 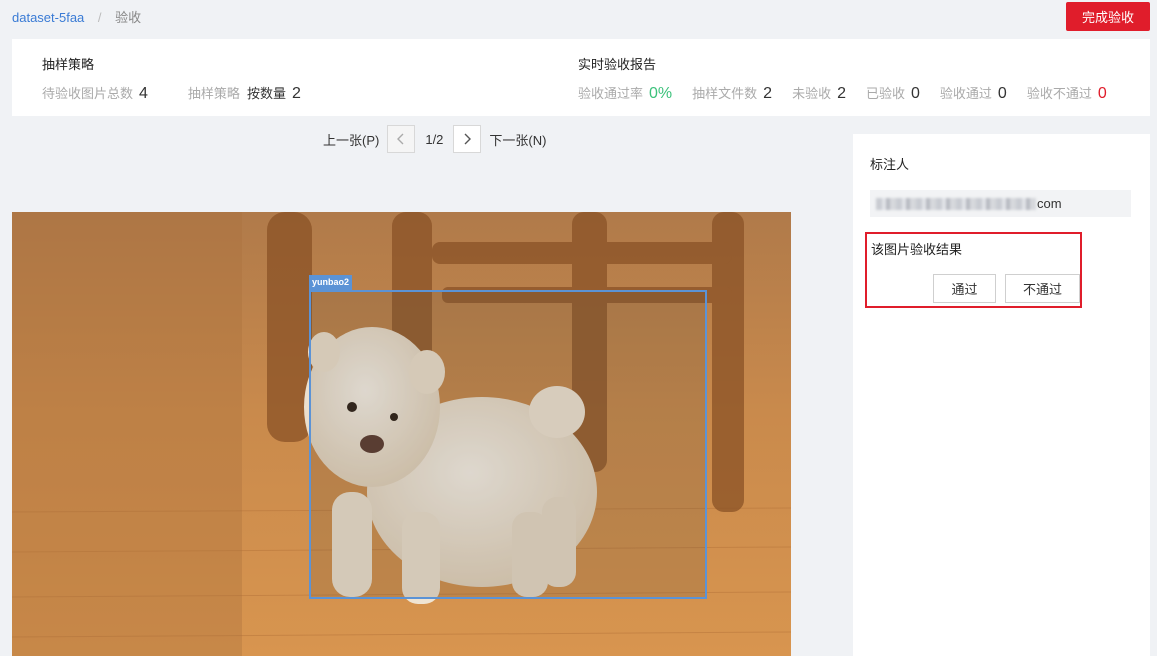 What do you see at coordinates (965, 93) in the screenshot?
I see `passed-label: 验收通过` at bounding box center [965, 93].